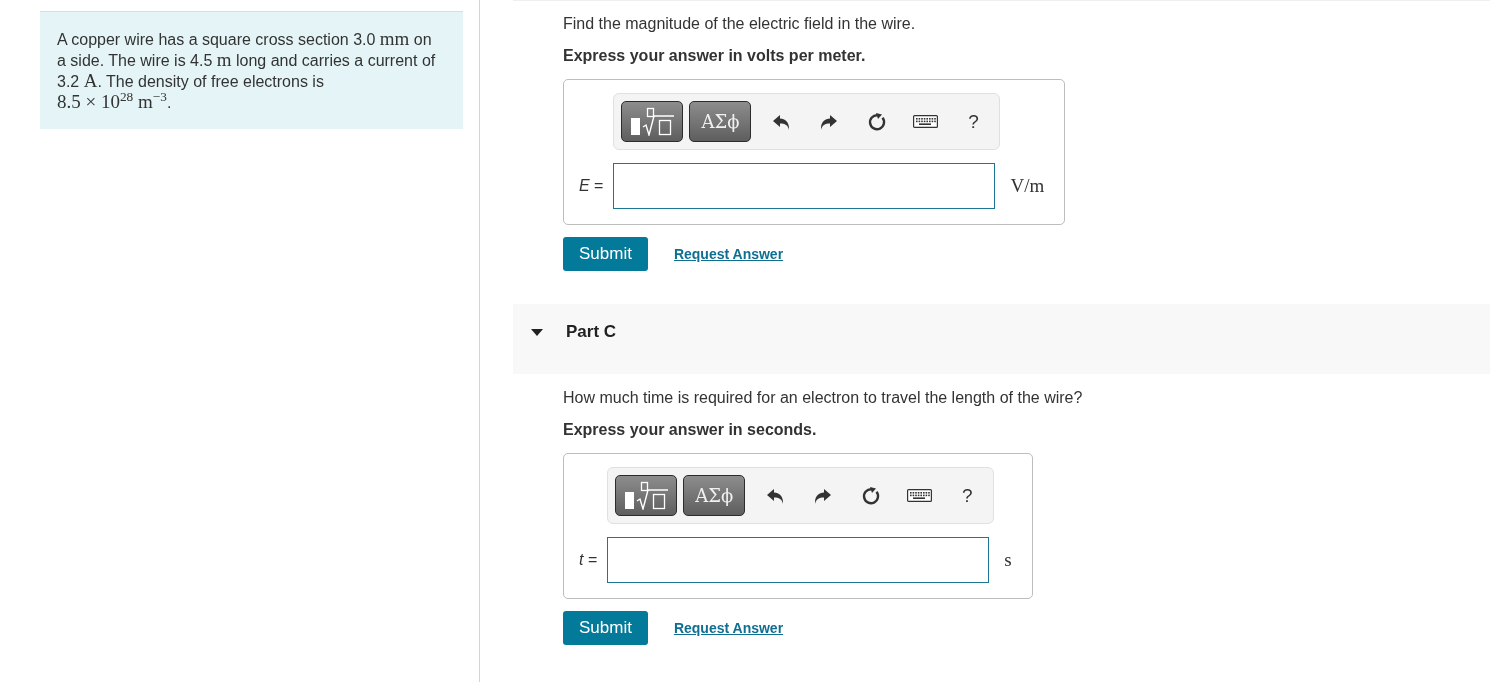  What do you see at coordinates (1027, 186) in the screenshot?
I see `unit-label: V/m` at bounding box center [1027, 186].